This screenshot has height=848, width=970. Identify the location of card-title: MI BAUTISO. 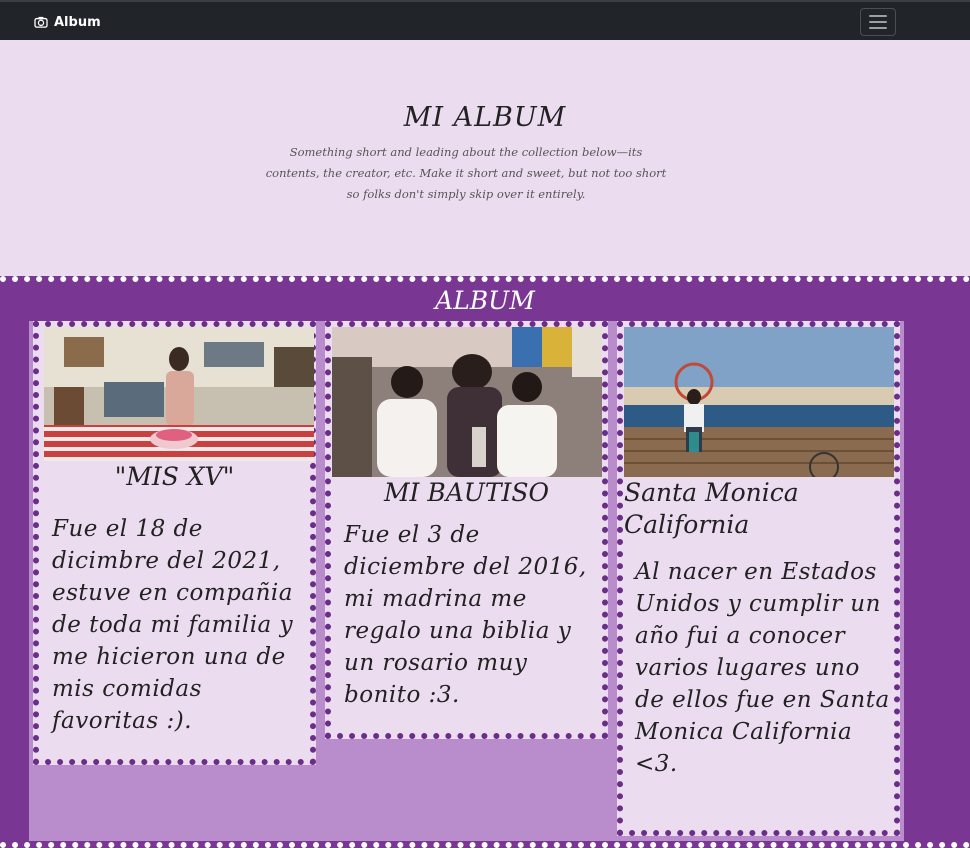
(466, 492).